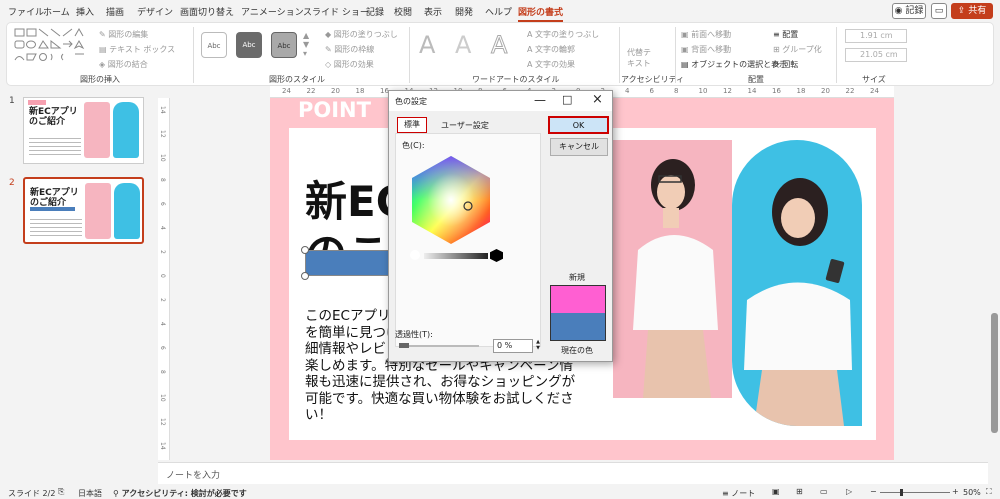 The image size is (1000, 499). Describe the element at coordinates (85, 11) in the screenshot. I see `menu-insert: 挿入` at that location.